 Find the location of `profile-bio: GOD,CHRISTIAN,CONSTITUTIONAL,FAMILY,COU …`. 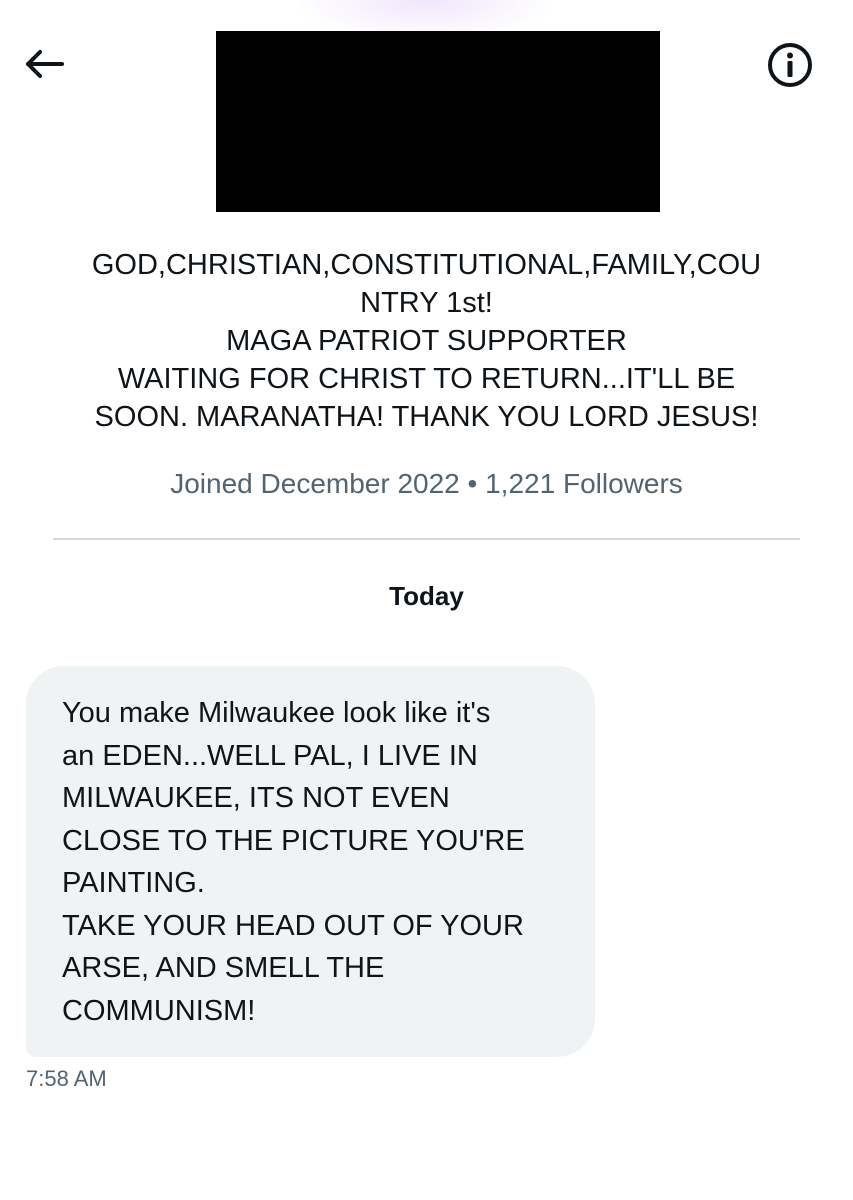

profile-bio: GOD,CHRISTIAN,CONSTITUTIONAL,FAMILY,COU … is located at coordinates (426, 341).